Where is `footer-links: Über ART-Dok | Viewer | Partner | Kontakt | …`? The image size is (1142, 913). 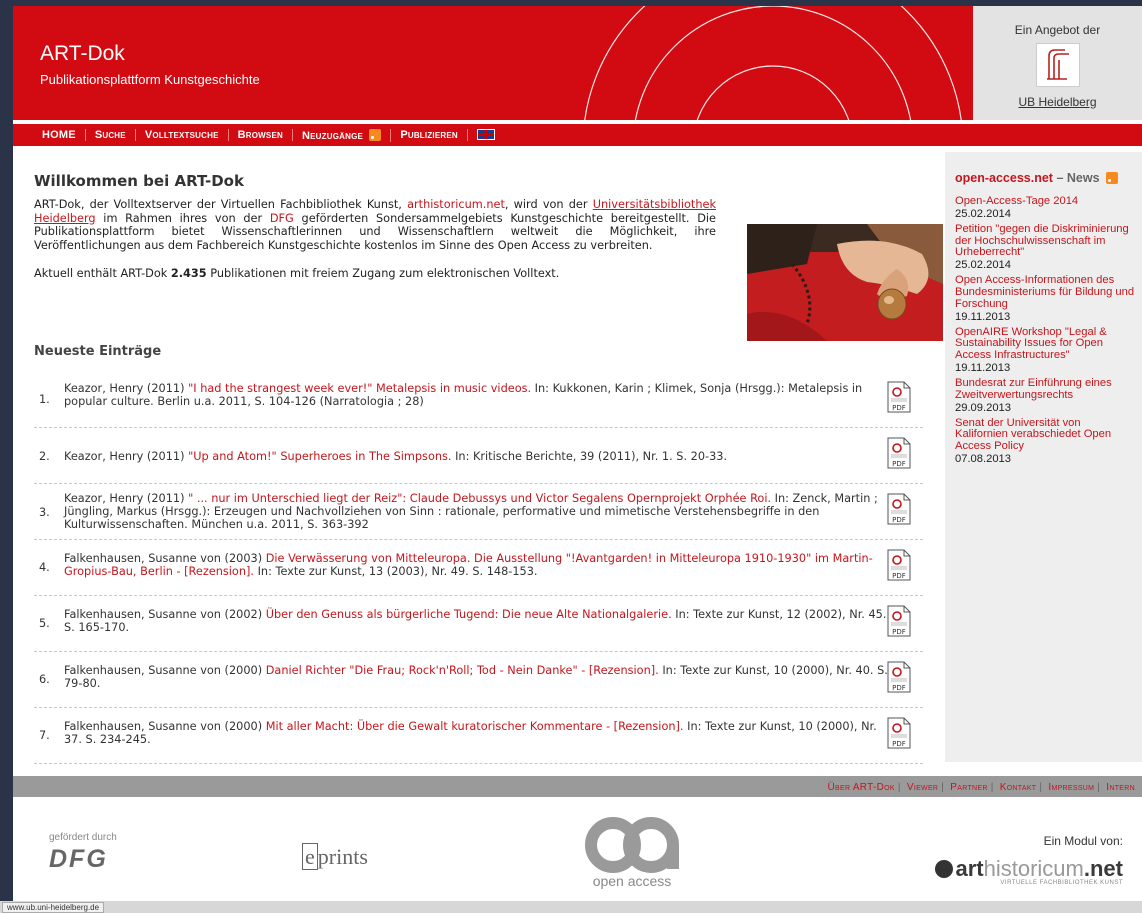 footer-links: Über ART-Dok | Viewer | Partner | Kontakt | … is located at coordinates (981, 787).